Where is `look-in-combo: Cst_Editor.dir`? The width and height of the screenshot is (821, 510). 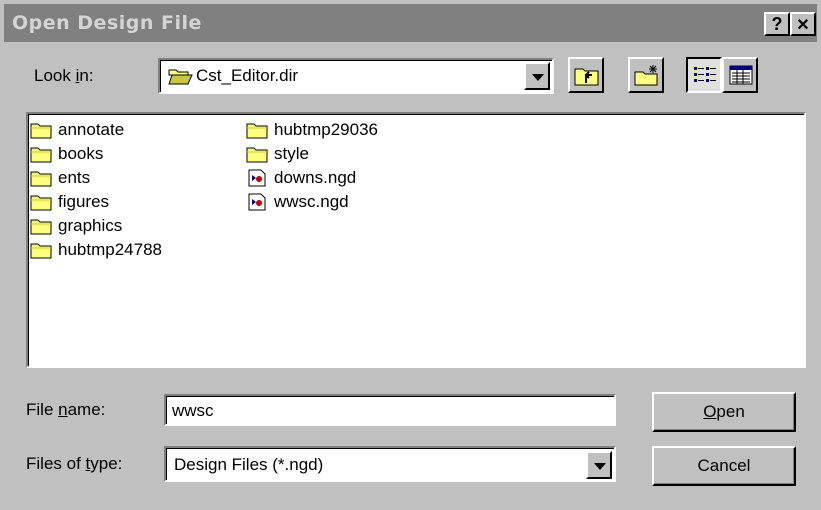 look-in-combo: Cst_Editor.dir is located at coordinates (356, 76).